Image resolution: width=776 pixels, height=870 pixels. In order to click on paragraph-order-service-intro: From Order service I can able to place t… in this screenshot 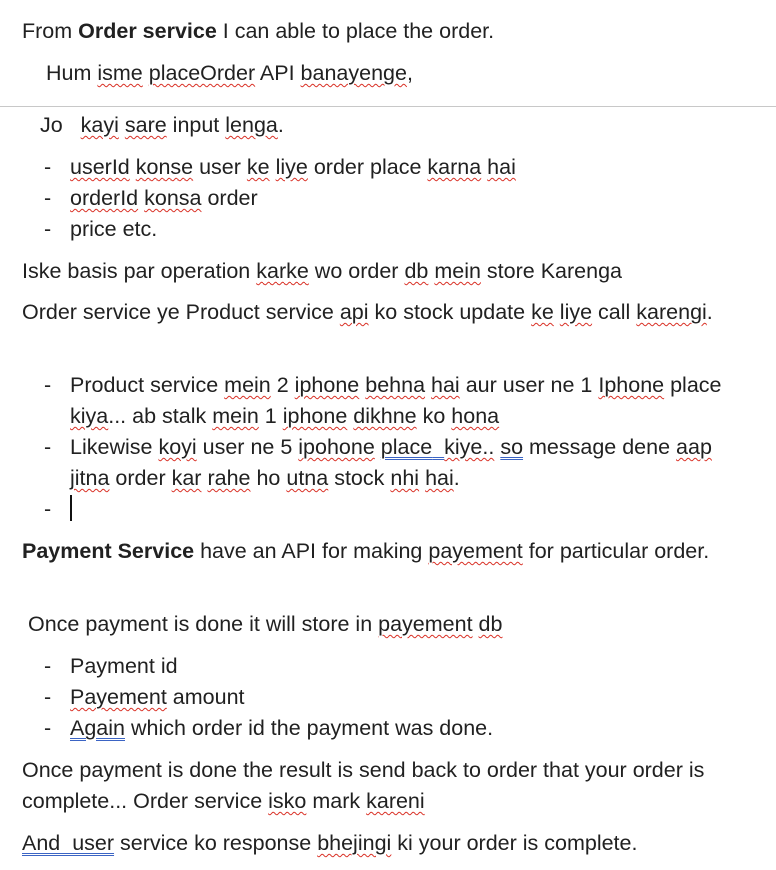, I will do `click(258, 31)`.